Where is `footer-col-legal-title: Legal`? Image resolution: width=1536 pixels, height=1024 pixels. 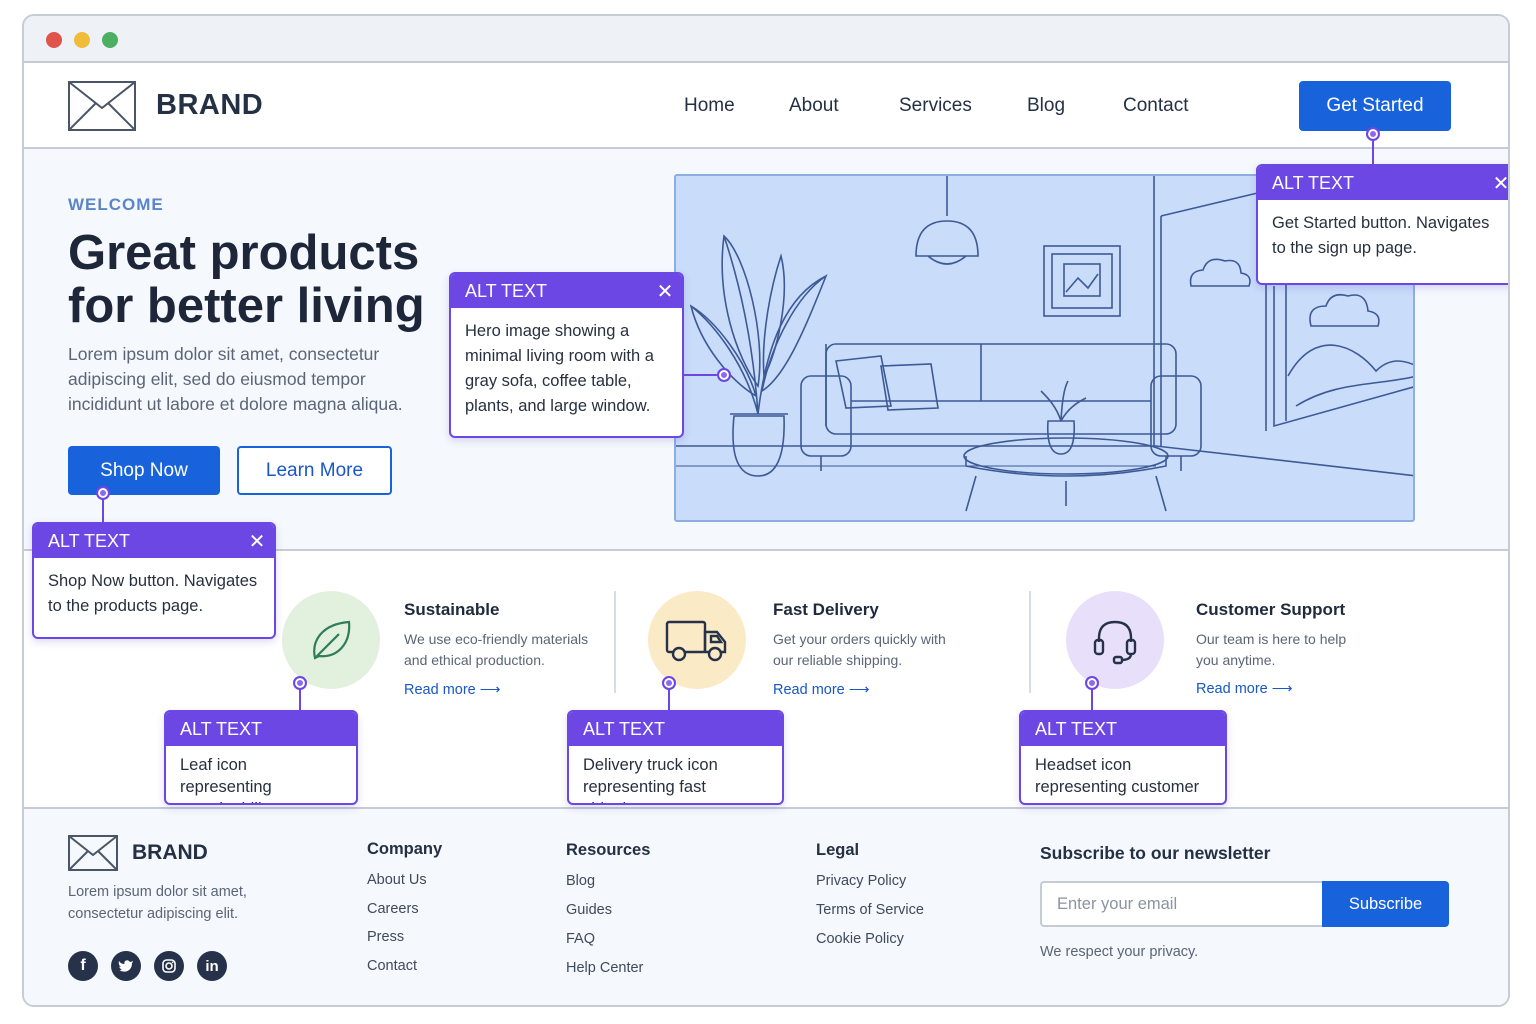 footer-col-legal-title: Legal is located at coordinates (838, 850).